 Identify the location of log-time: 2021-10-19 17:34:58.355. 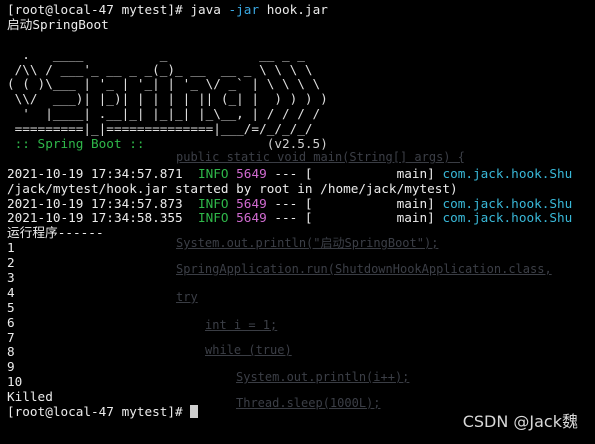
(95, 218).